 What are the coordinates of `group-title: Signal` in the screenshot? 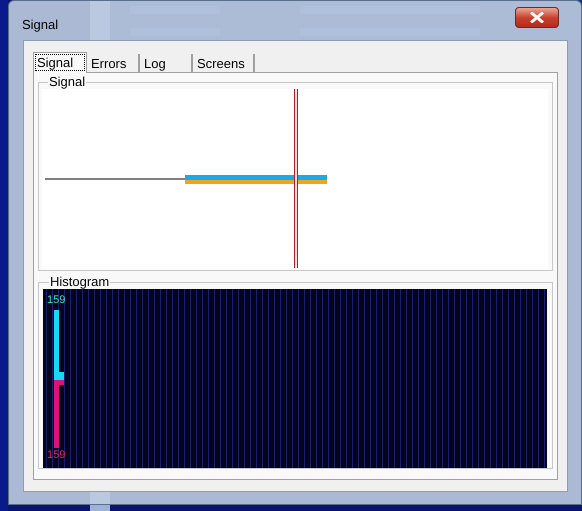 It's located at (67, 82).